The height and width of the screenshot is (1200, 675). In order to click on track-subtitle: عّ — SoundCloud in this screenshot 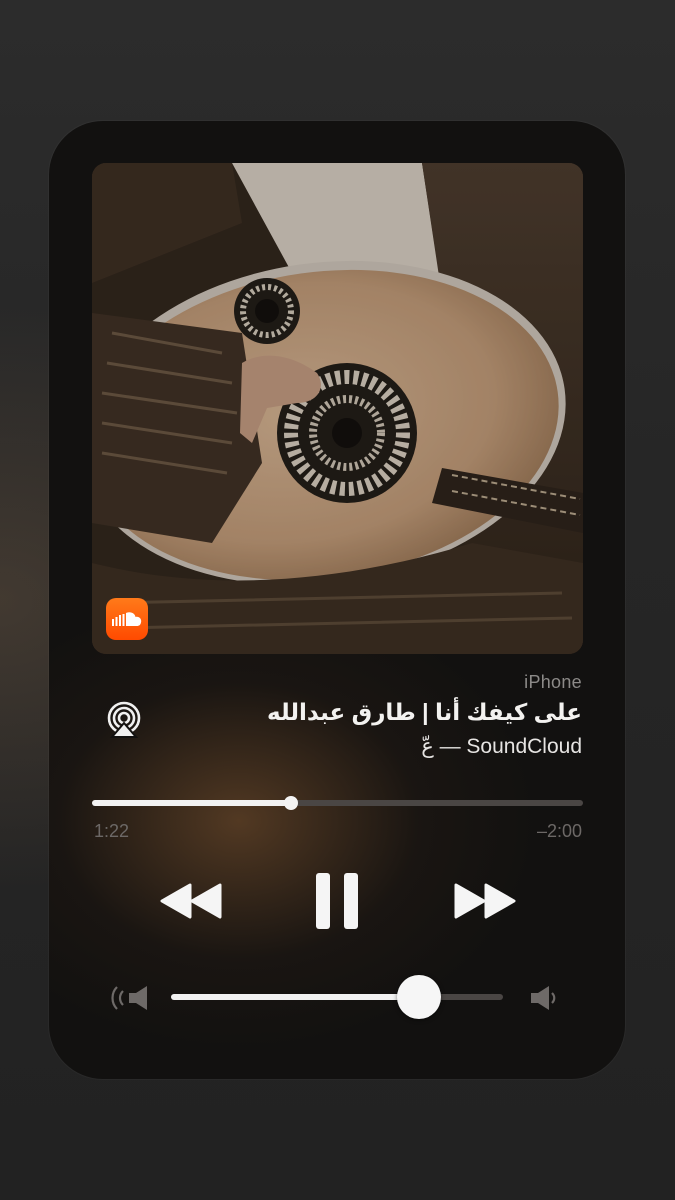, I will do `click(501, 746)`.